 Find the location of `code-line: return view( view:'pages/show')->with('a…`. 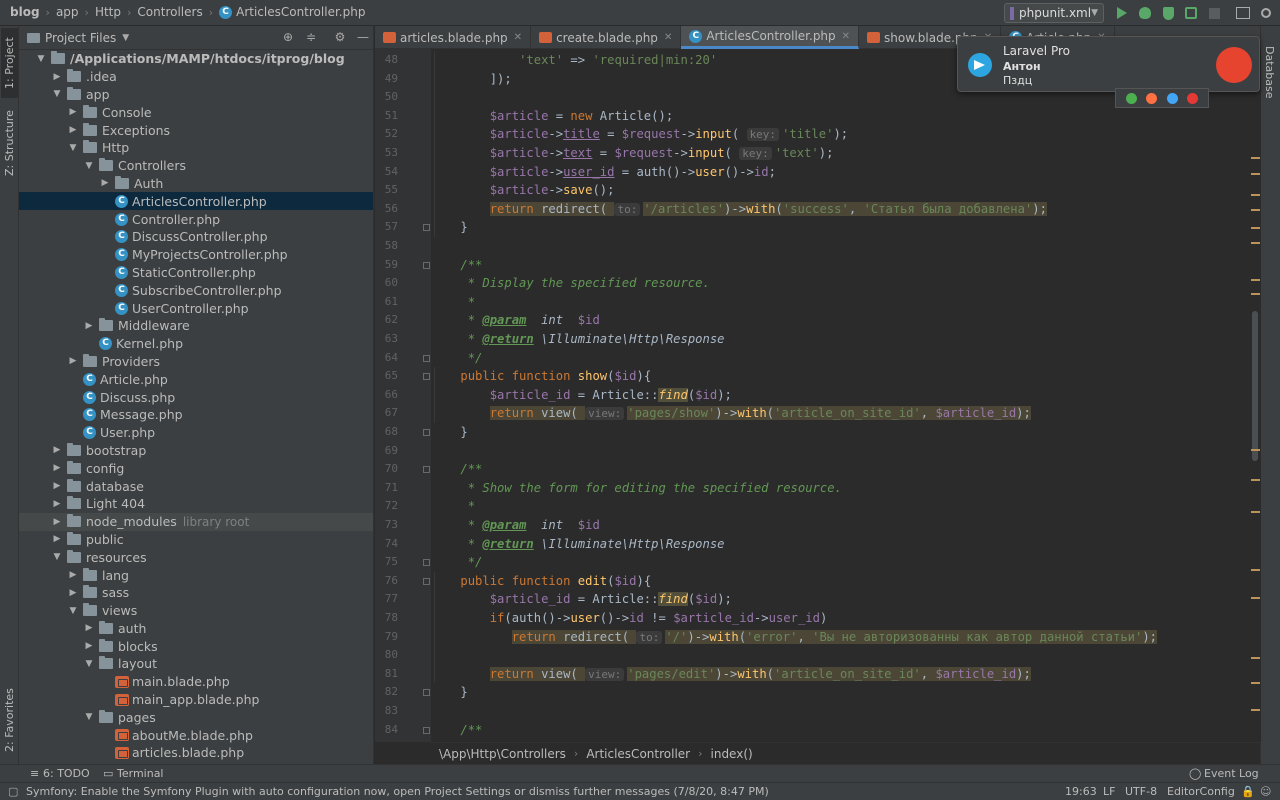

code-line: return view( view:'pages/show')->with('a… is located at coordinates (731, 413).